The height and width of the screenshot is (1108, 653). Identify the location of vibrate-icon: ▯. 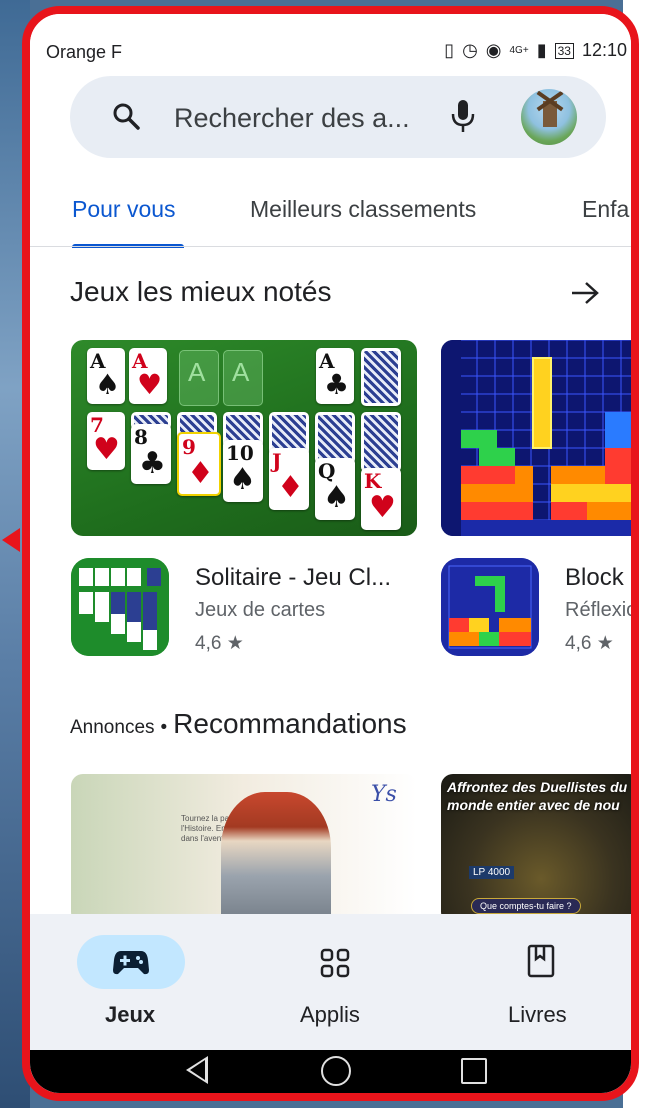
(449, 50).